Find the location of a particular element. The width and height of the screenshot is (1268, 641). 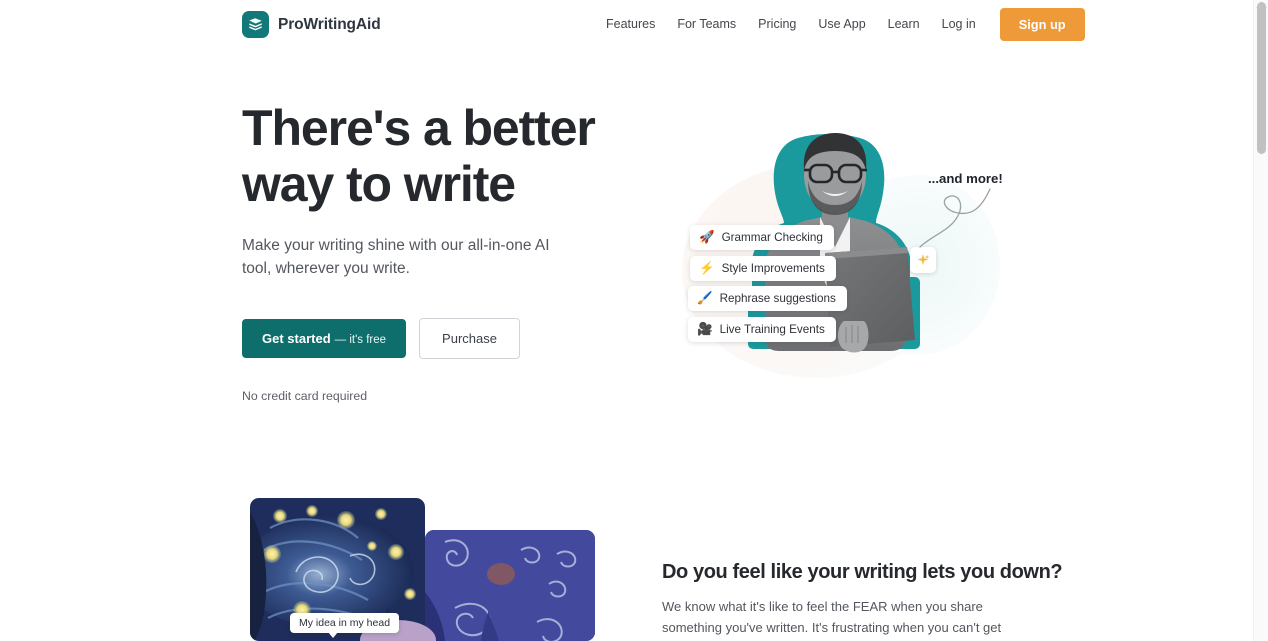

hero-title: There's a better way to write is located at coordinates (442, 156).